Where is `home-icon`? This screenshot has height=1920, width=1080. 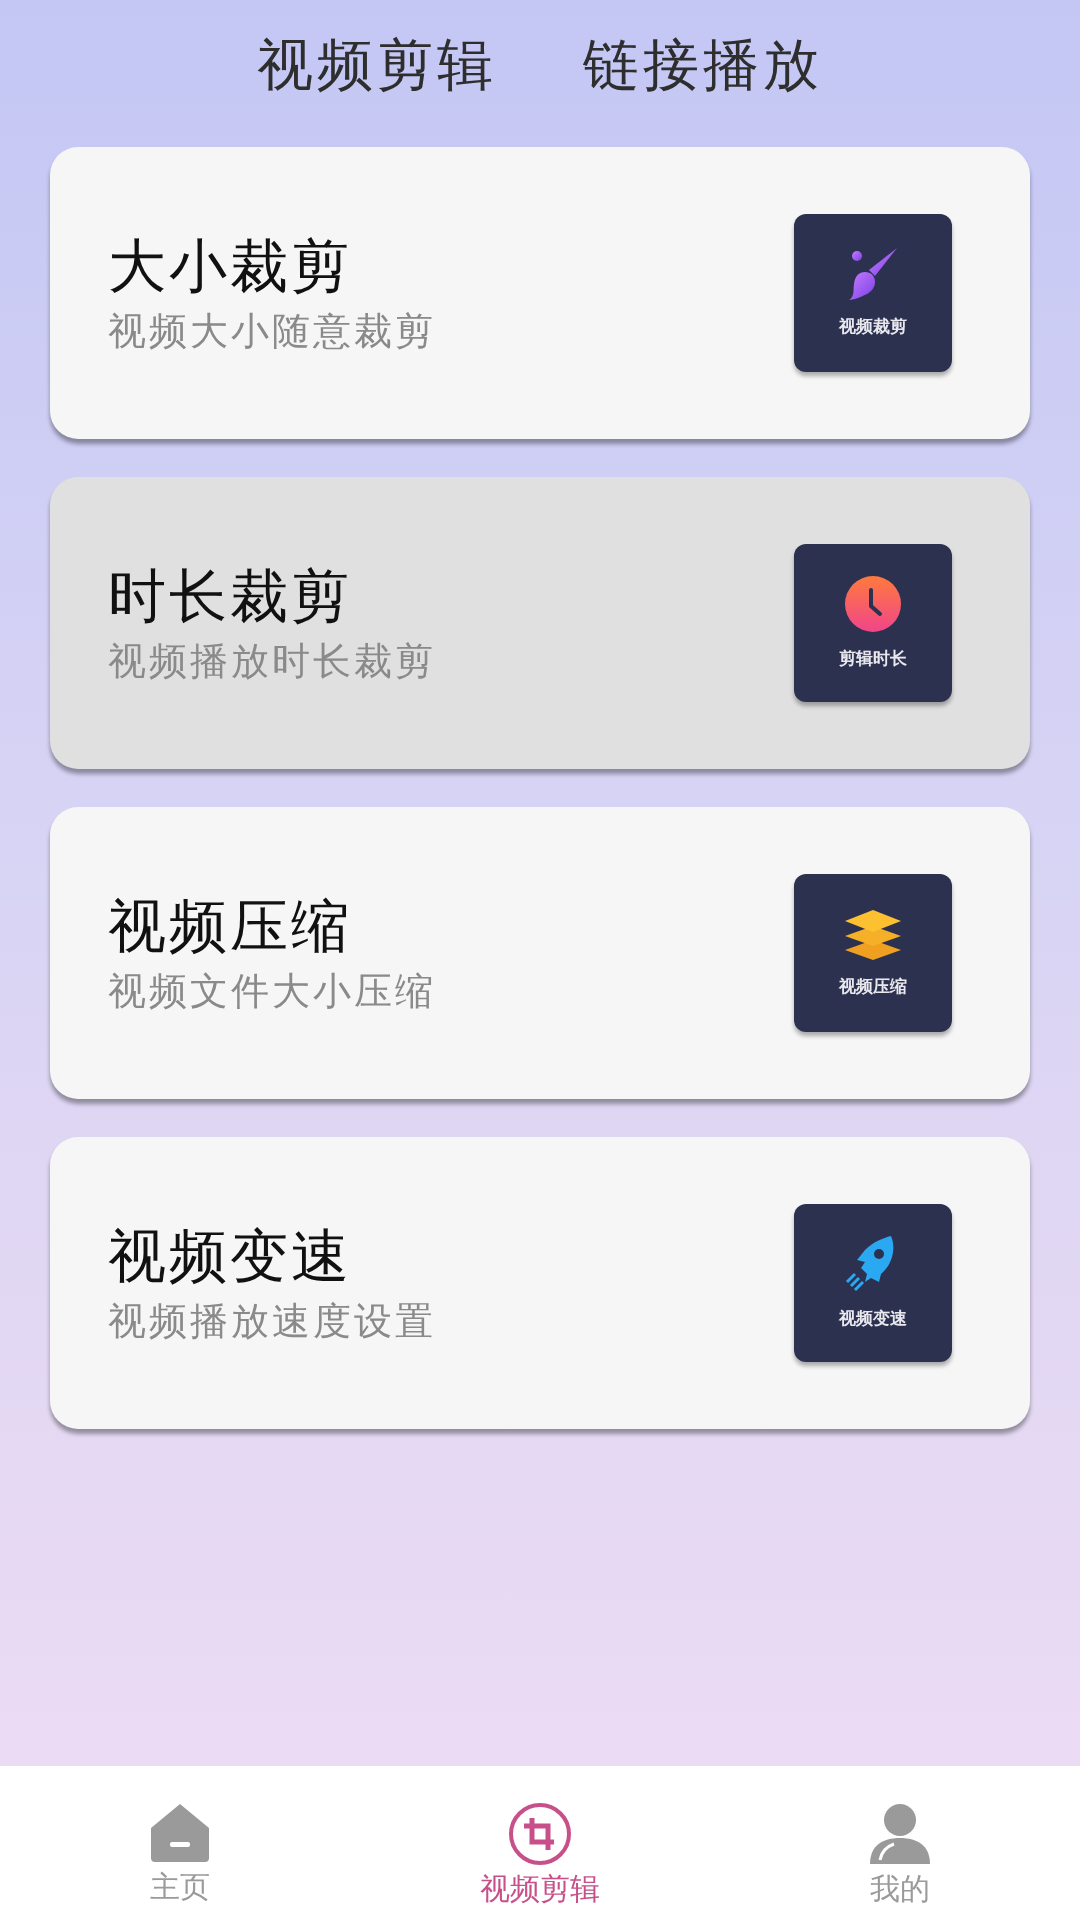
home-icon is located at coordinates (180, 1833).